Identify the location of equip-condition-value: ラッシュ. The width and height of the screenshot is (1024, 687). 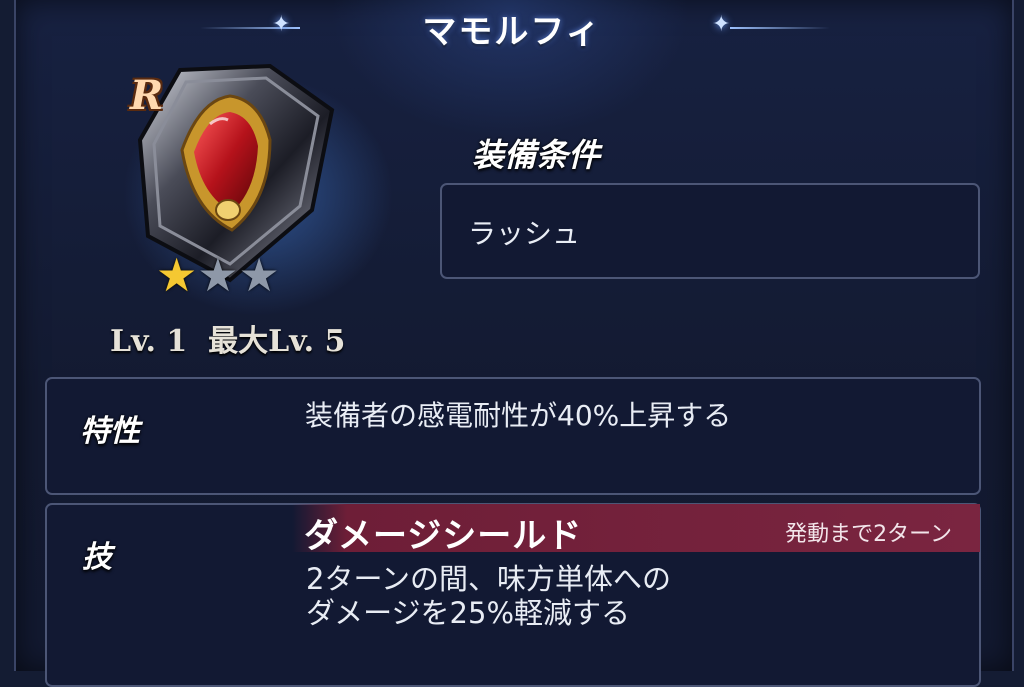
(524, 233).